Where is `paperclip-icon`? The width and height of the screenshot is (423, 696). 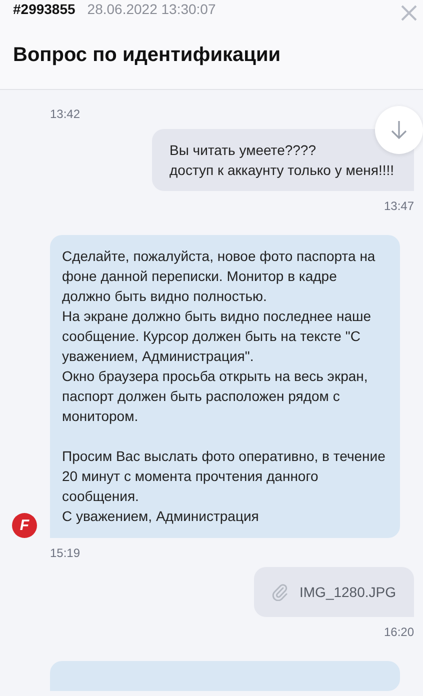 paperclip-icon is located at coordinates (280, 592).